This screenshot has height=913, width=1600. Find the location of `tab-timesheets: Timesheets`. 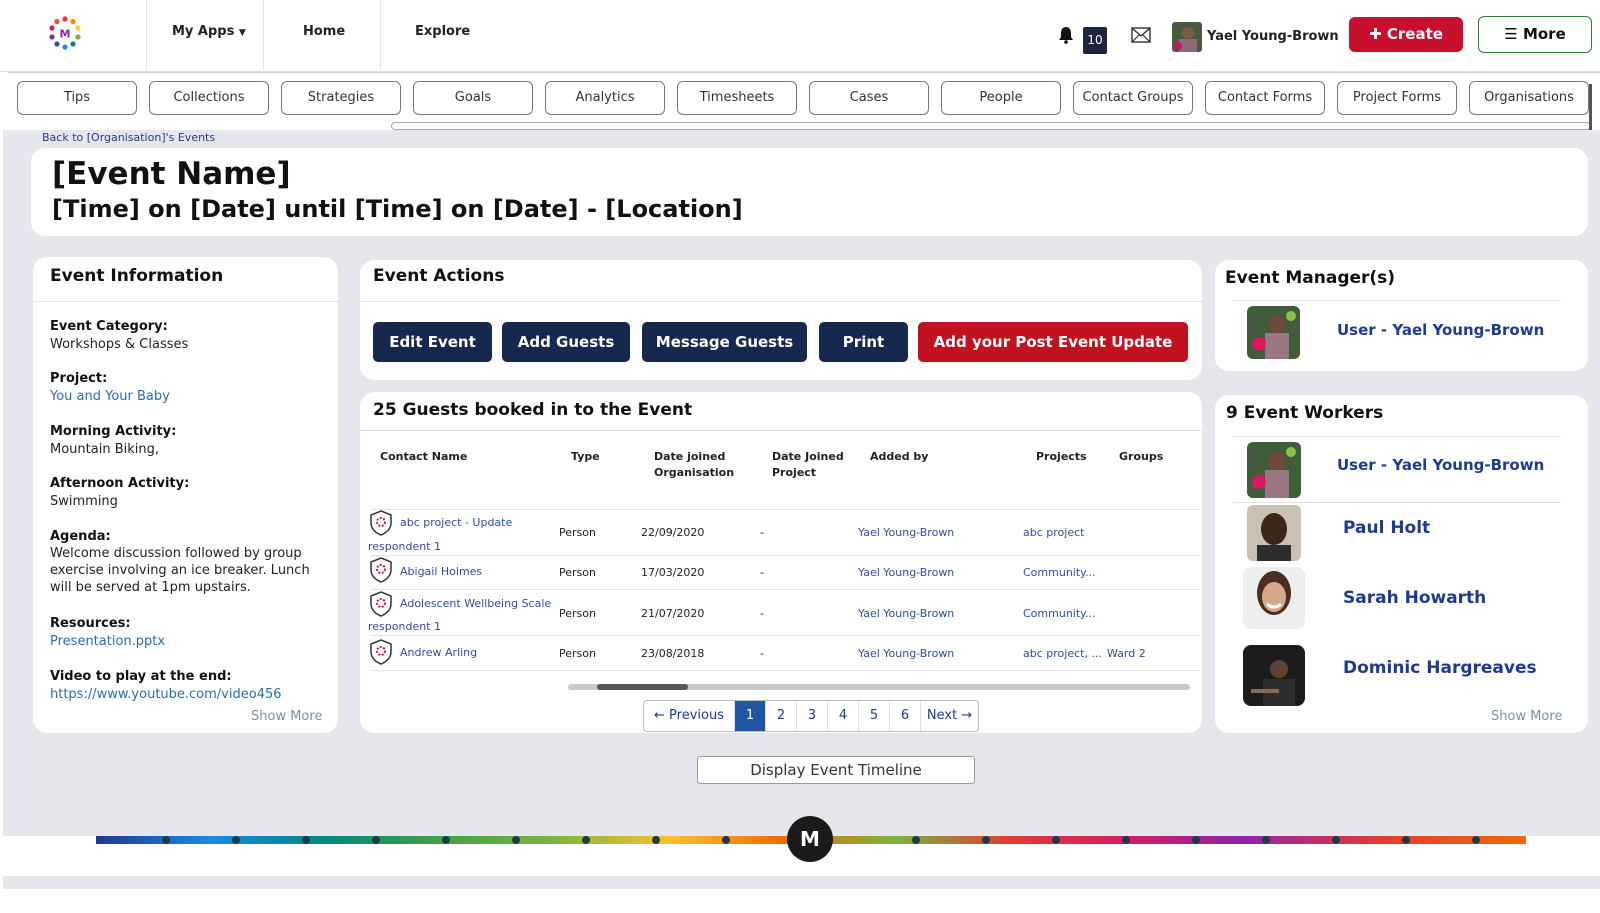

tab-timesheets: Timesheets is located at coordinates (737, 98).